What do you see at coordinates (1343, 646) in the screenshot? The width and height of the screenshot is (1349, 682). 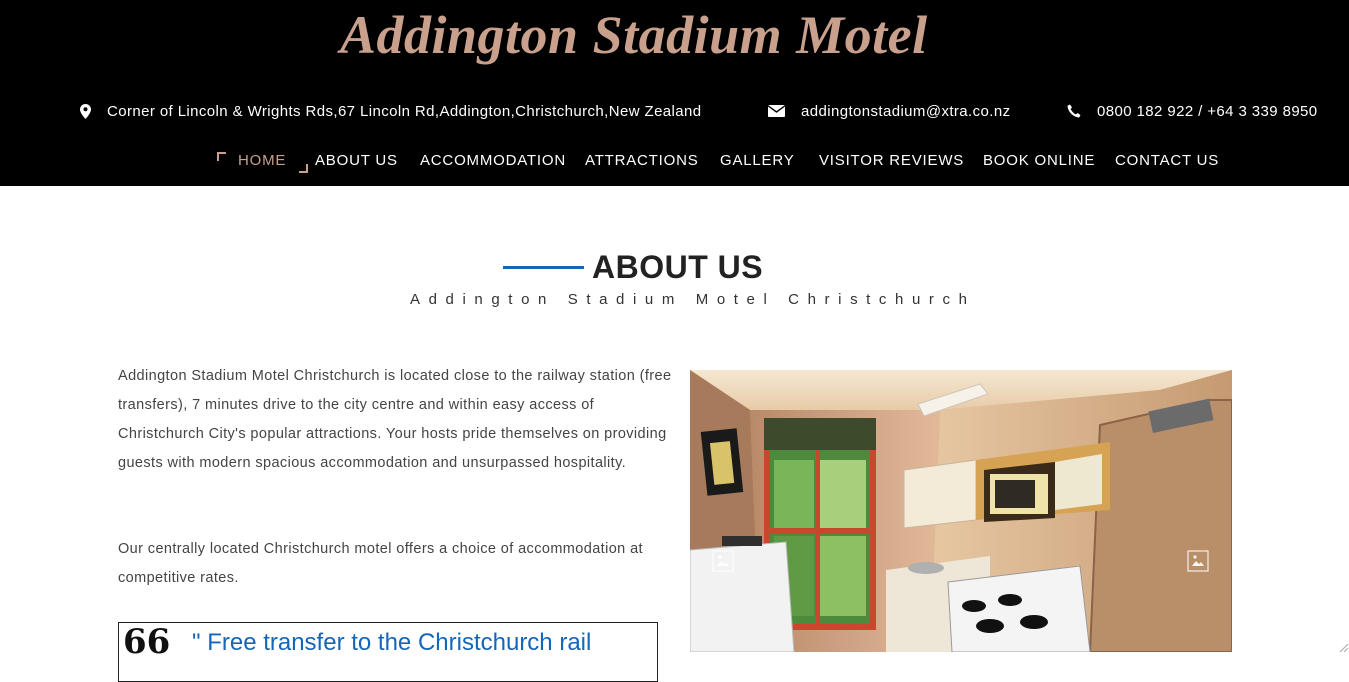 I see `resize-grip-icon` at bounding box center [1343, 646].